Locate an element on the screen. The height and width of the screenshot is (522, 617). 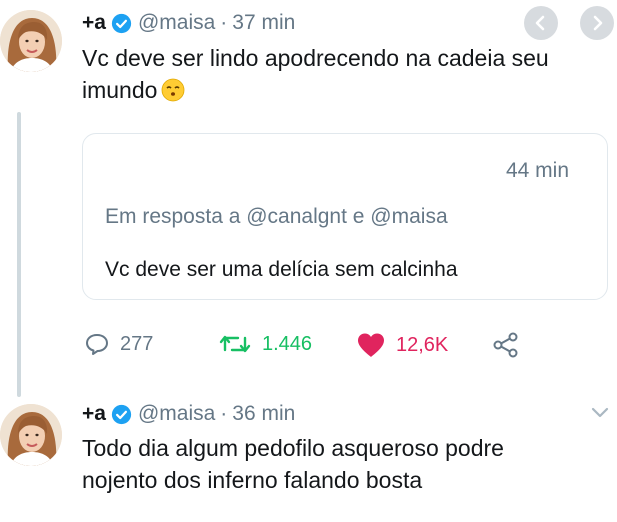
next-button is located at coordinates (597, 23).